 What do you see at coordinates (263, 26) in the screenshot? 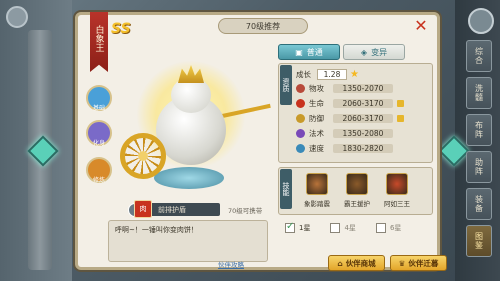
I see `window-title: 70级推荐` at bounding box center [263, 26].